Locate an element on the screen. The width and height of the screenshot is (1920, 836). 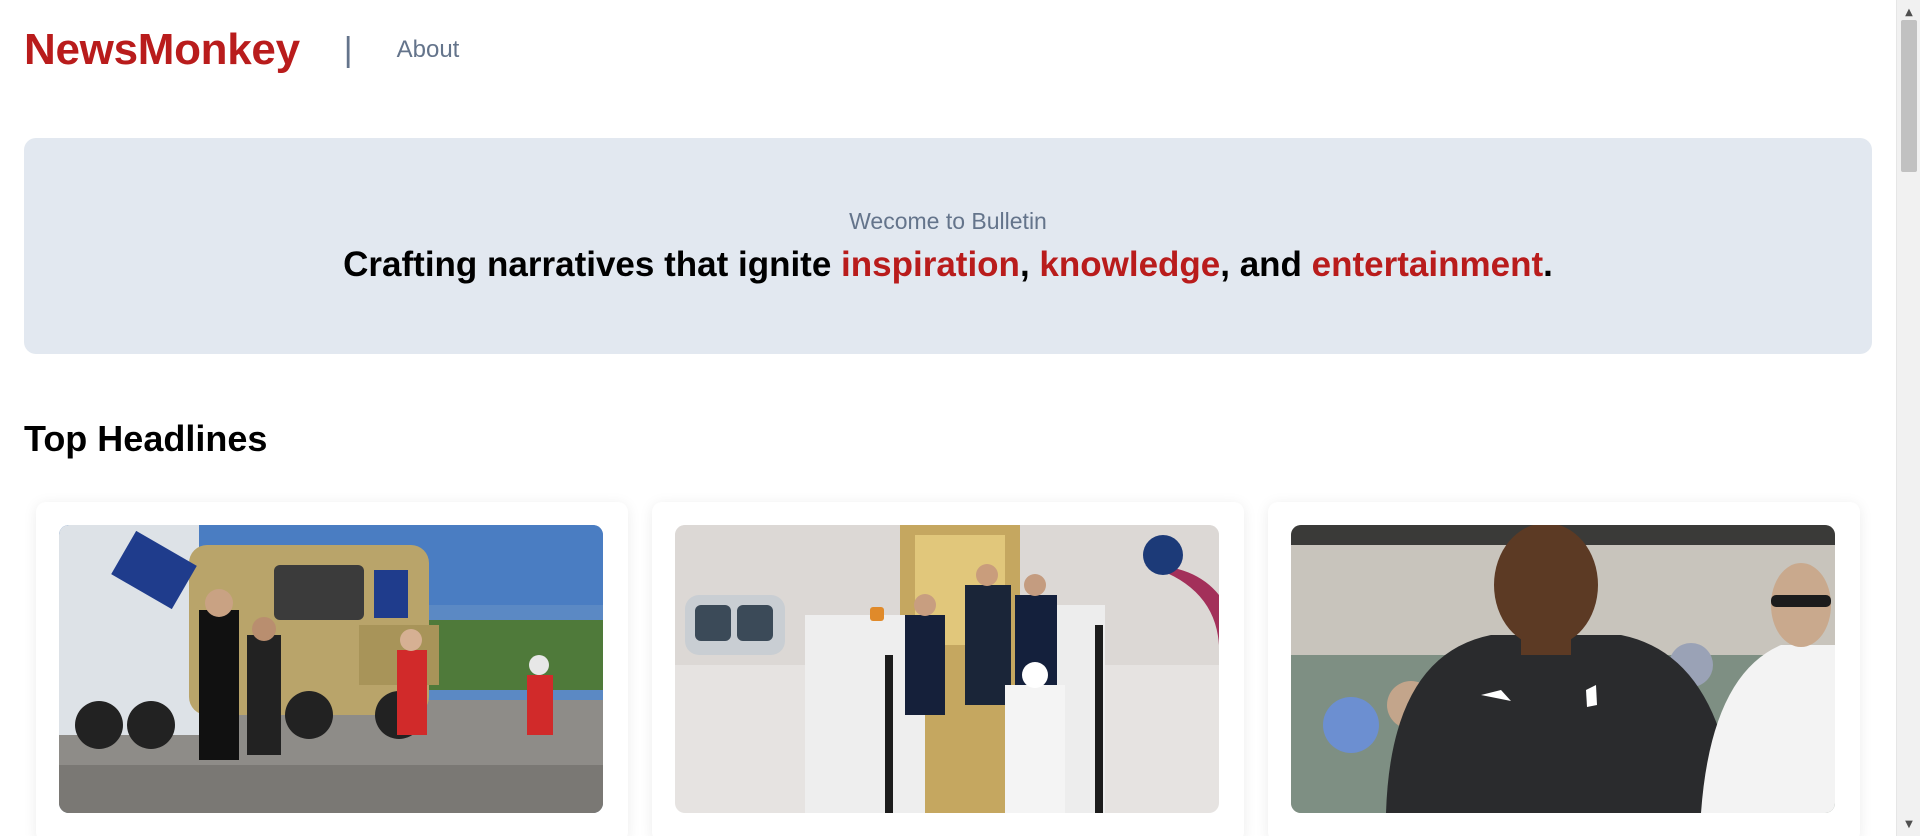
vertical-scrollbar: ▲ ▼ is located at coordinates (1908, 418).